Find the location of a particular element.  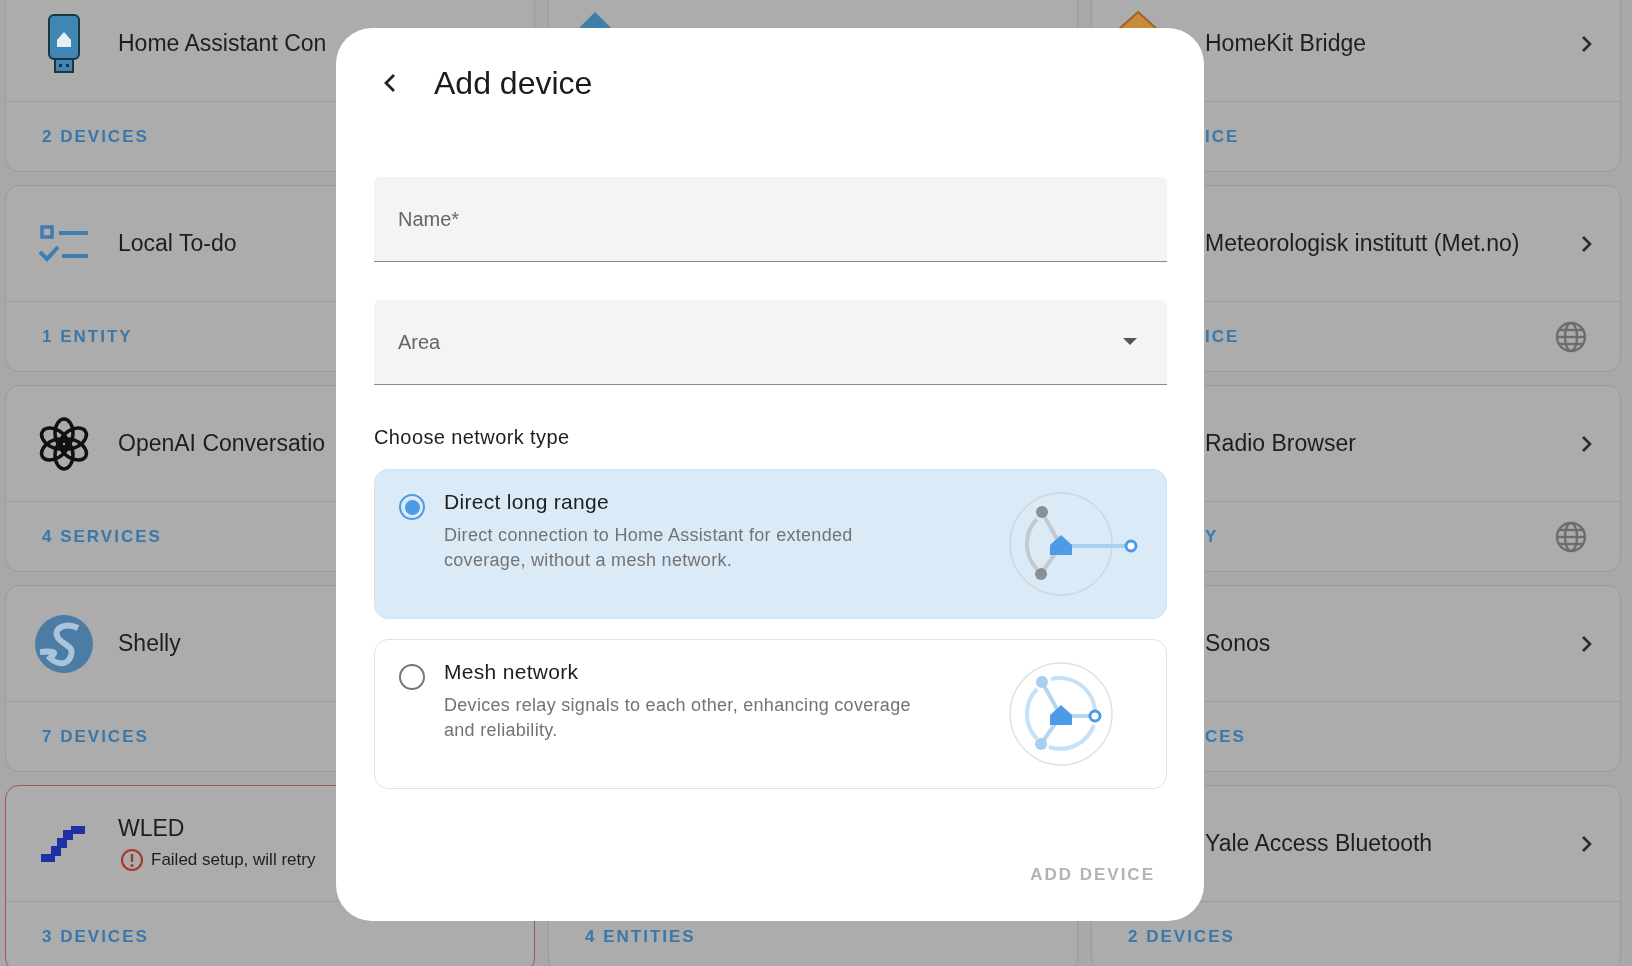

network-option: Mesh network Devices relay signals to each other, enhancing coverage and reliability. is located at coordinates (770, 714).